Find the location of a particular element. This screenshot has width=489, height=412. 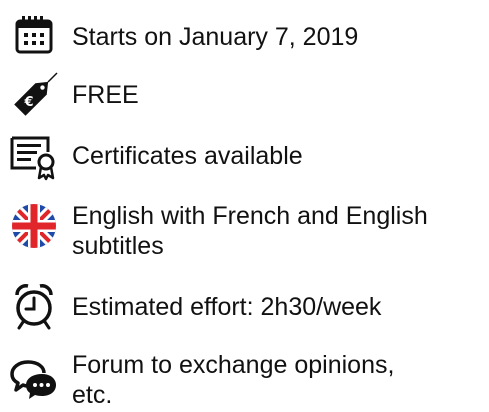

language-text-line1: English with French and English is located at coordinates (250, 216).